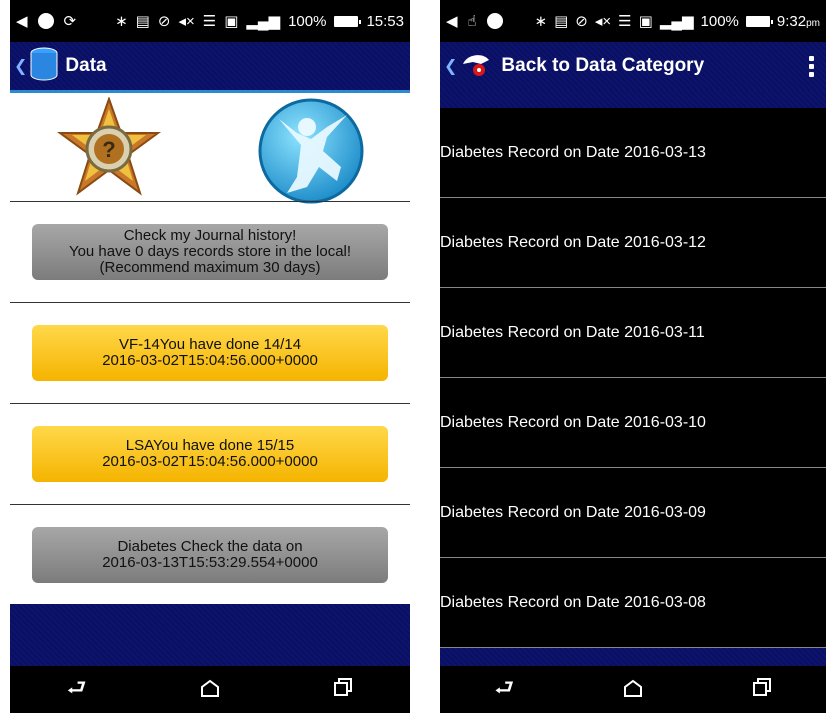 The width and height of the screenshot is (826, 713). I want to click on list-item: Diabetes Record on Date 2016-03-11, so click(633, 333).